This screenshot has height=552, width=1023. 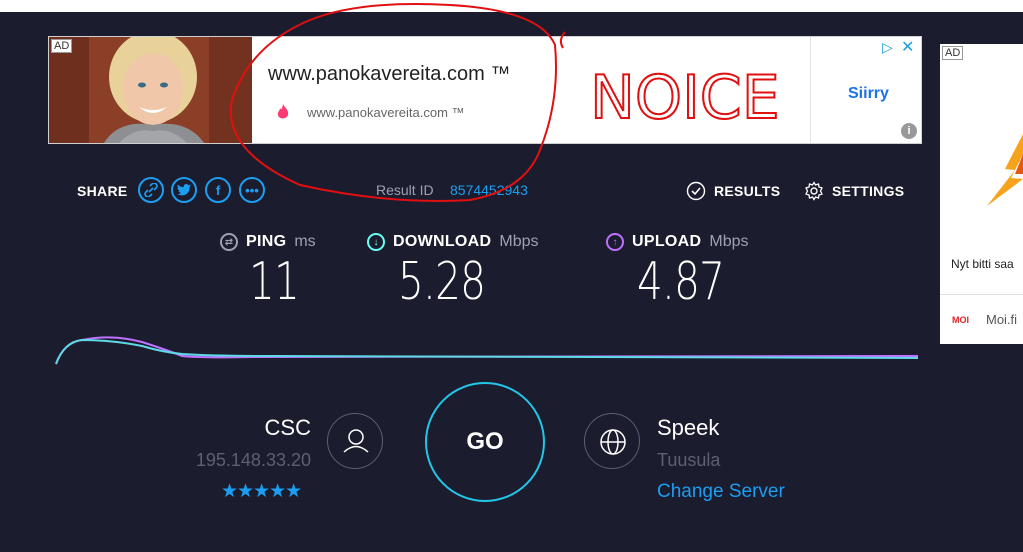 What do you see at coordinates (868, 94) in the screenshot?
I see `ad-cta-button: Siirry` at bounding box center [868, 94].